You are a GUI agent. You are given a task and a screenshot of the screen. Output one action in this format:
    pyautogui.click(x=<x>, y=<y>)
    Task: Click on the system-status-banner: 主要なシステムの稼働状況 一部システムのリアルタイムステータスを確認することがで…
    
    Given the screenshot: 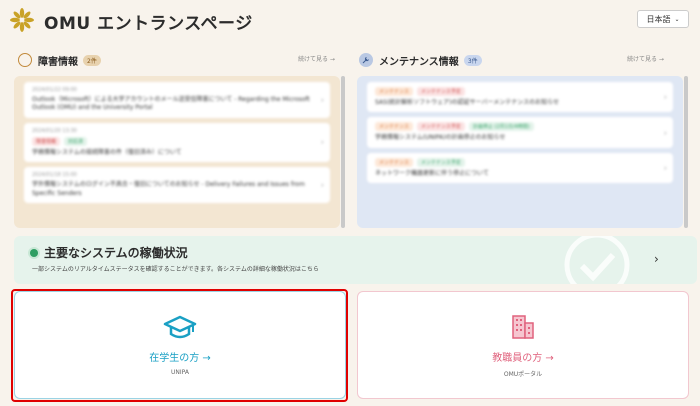 What is the action you would take?
    pyautogui.click(x=355, y=260)
    